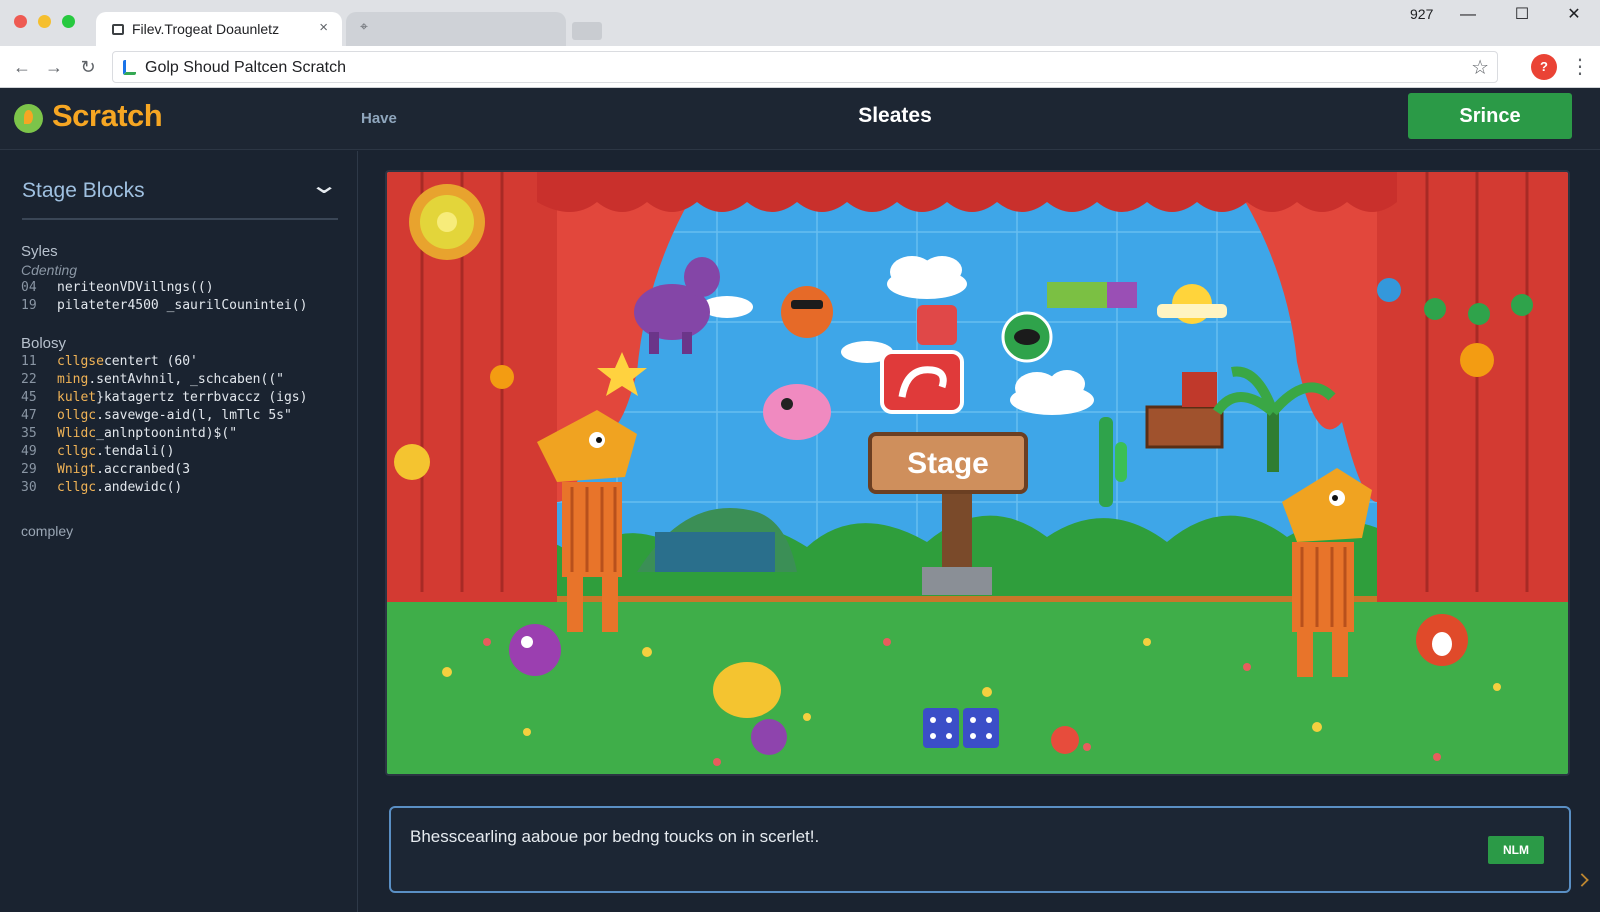 This screenshot has width=1600, height=912. Describe the element at coordinates (1490, 116) in the screenshot. I see `primary-action-button: Srince` at that location.